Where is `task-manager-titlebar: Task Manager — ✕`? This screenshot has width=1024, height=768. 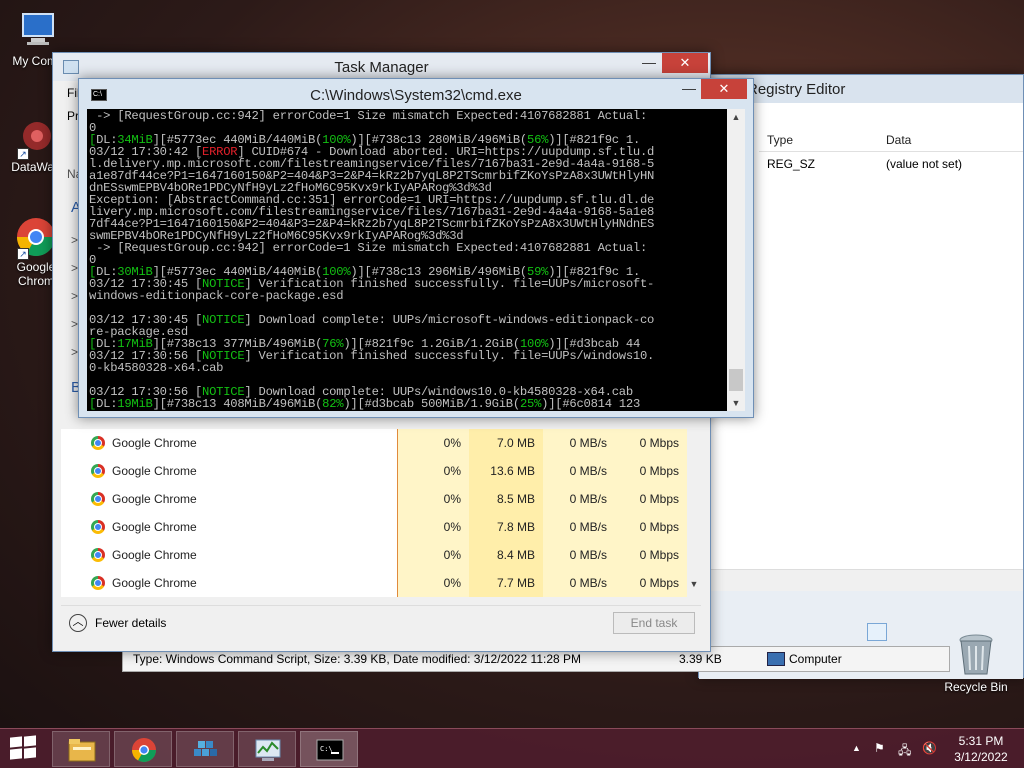
task-manager-titlebar: Task Manager — ✕ is located at coordinates (381, 67).